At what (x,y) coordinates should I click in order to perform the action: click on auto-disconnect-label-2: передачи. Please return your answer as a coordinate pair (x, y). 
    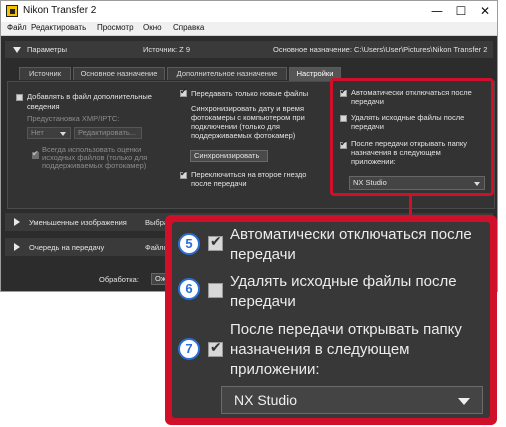
    Looking at the image, I should click on (367, 101).